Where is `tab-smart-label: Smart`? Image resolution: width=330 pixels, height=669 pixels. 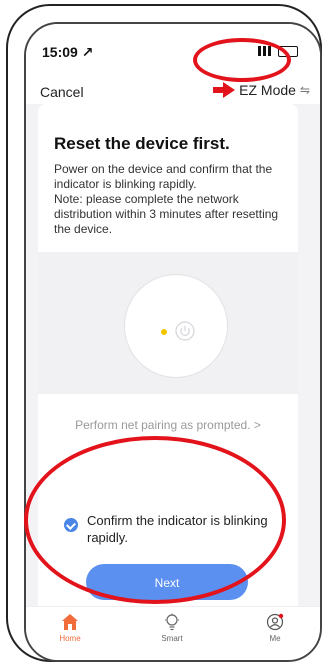
tab-smart-label: Smart is located at coordinates (172, 638).